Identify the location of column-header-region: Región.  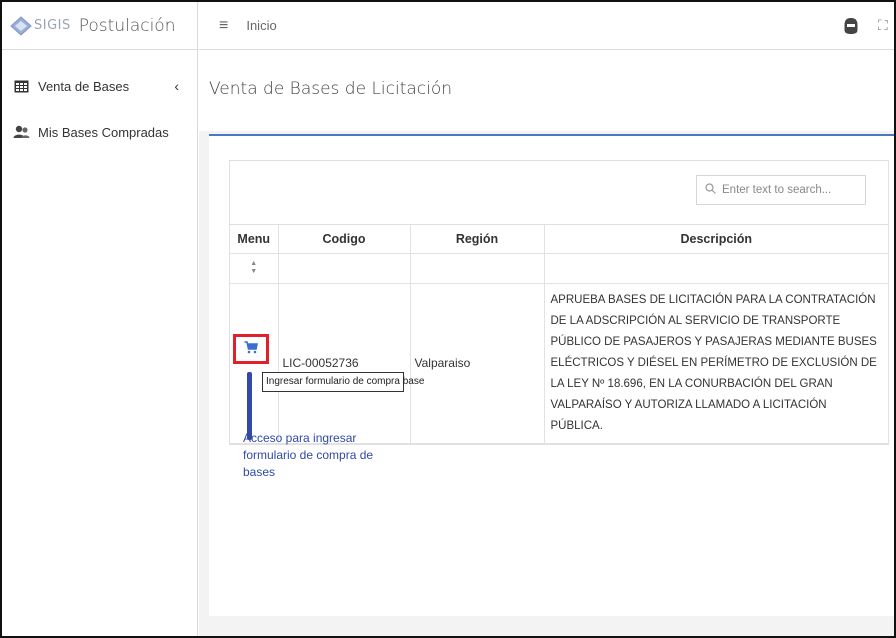
(477, 239).